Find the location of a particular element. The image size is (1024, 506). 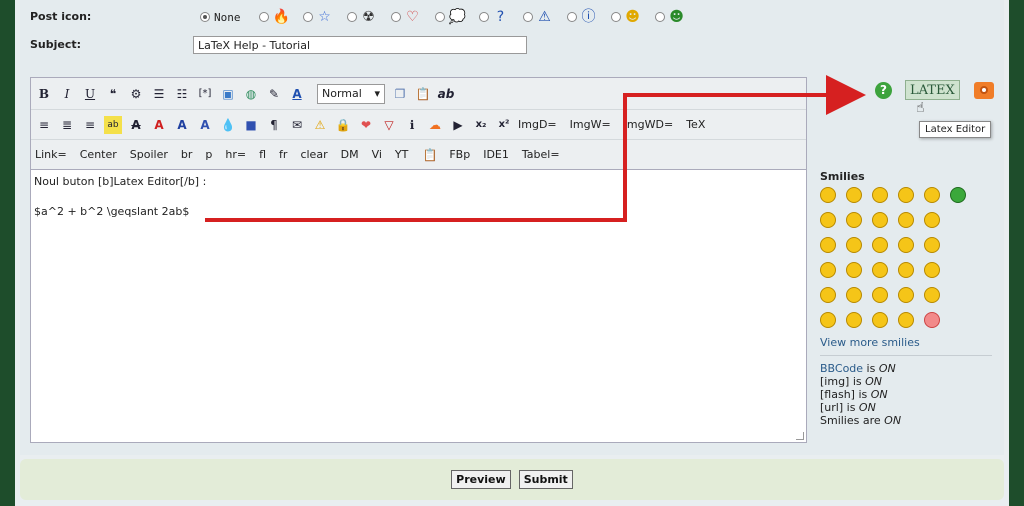

submit-button: Submit is located at coordinates (545, 479).